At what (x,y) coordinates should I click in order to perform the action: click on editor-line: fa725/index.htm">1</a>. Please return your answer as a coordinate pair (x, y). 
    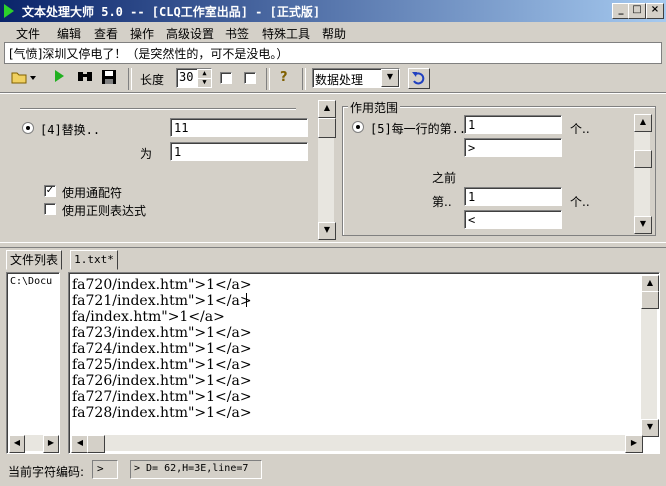
    Looking at the image, I should click on (162, 365).